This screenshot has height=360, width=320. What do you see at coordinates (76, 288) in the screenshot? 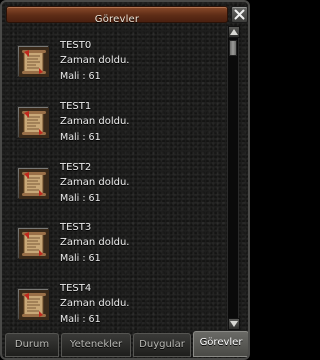
I see `quest-name: TEST4` at bounding box center [76, 288].